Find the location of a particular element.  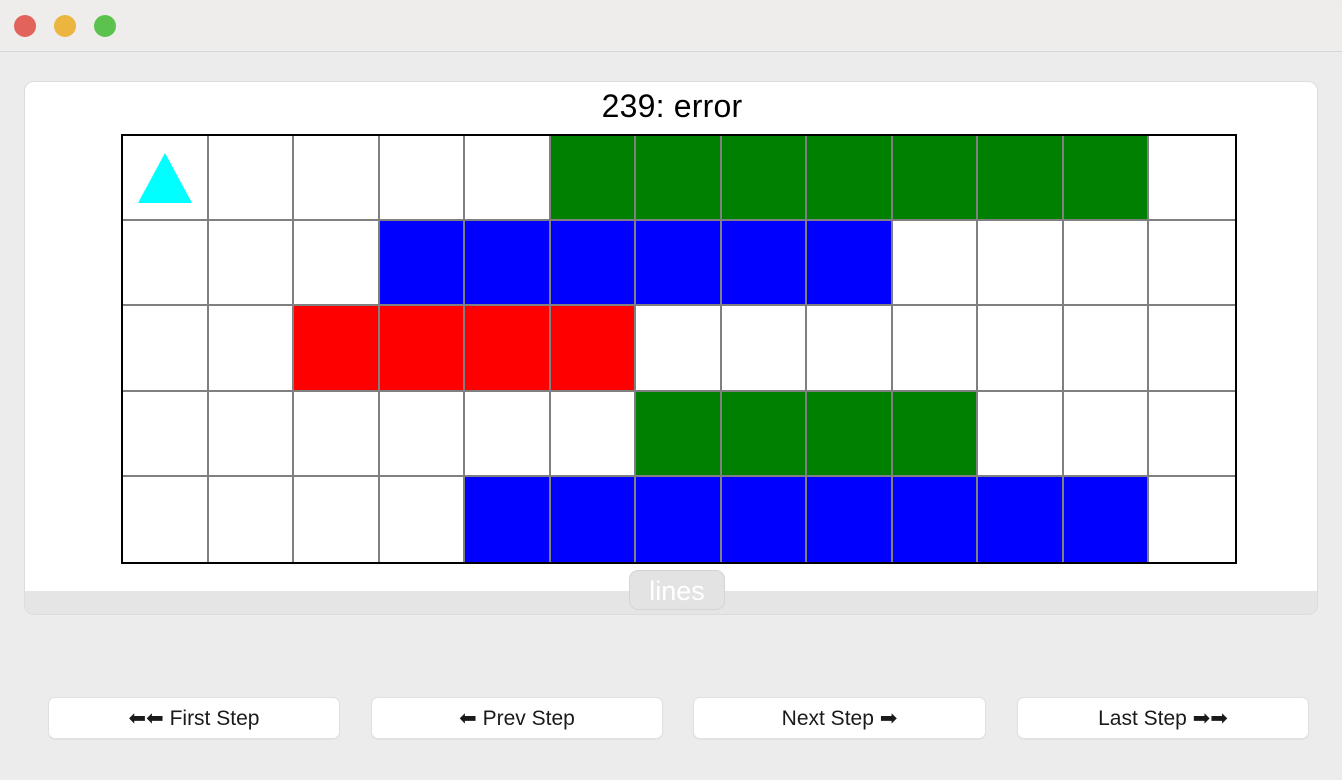

maximize-window-button is located at coordinates (105, 26).